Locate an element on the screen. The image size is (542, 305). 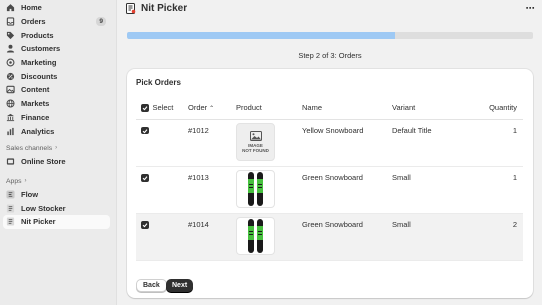
sidebar-item-discounts: Discounts is located at coordinates (56, 76).